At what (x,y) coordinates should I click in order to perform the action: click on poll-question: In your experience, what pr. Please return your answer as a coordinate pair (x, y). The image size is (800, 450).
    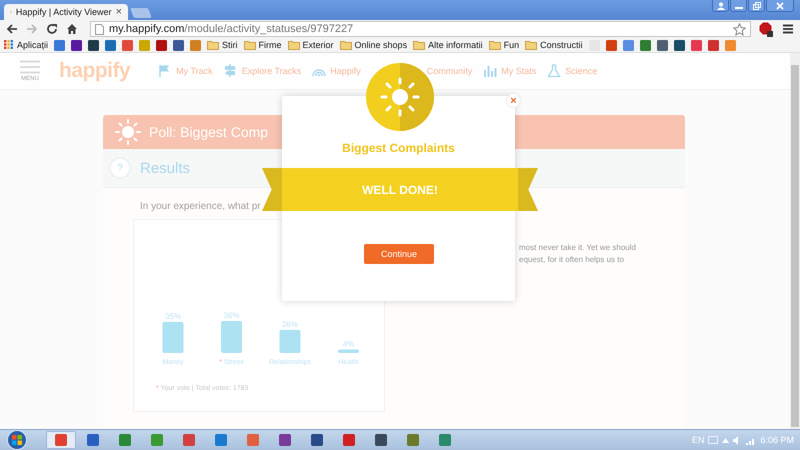
    Looking at the image, I should click on (201, 206).